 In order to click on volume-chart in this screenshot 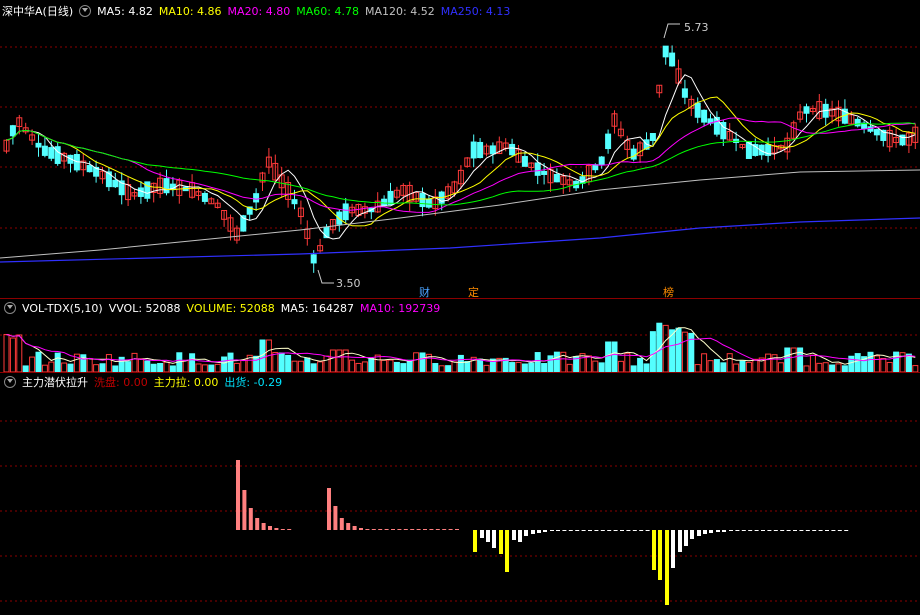, I will do `click(460, 335)`.